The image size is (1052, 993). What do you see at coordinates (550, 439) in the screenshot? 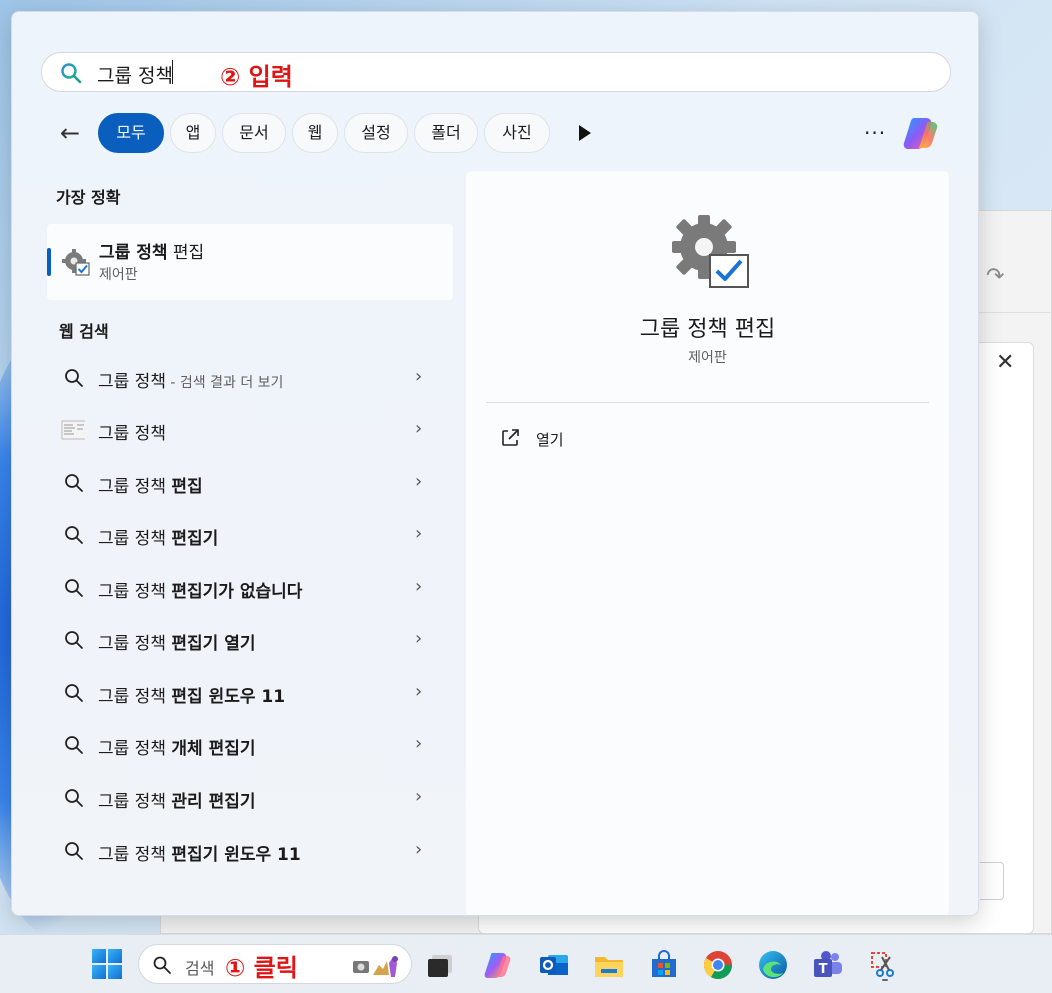
I see `open-action: 열기` at bounding box center [550, 439].